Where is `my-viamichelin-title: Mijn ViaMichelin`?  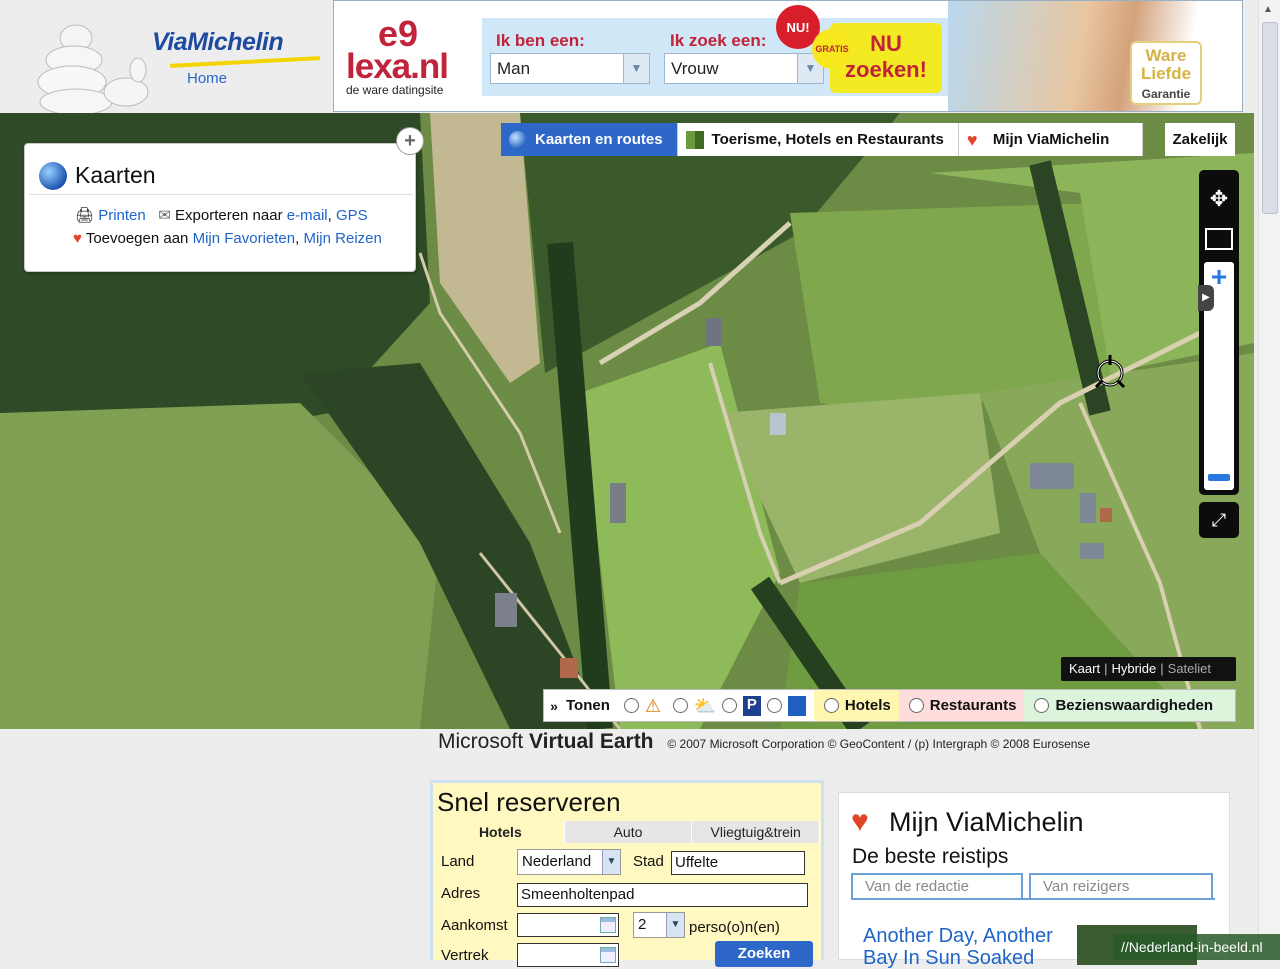 my-viamichelin-title: Mijn ViaMichelin is located at coordinates (986, 822).